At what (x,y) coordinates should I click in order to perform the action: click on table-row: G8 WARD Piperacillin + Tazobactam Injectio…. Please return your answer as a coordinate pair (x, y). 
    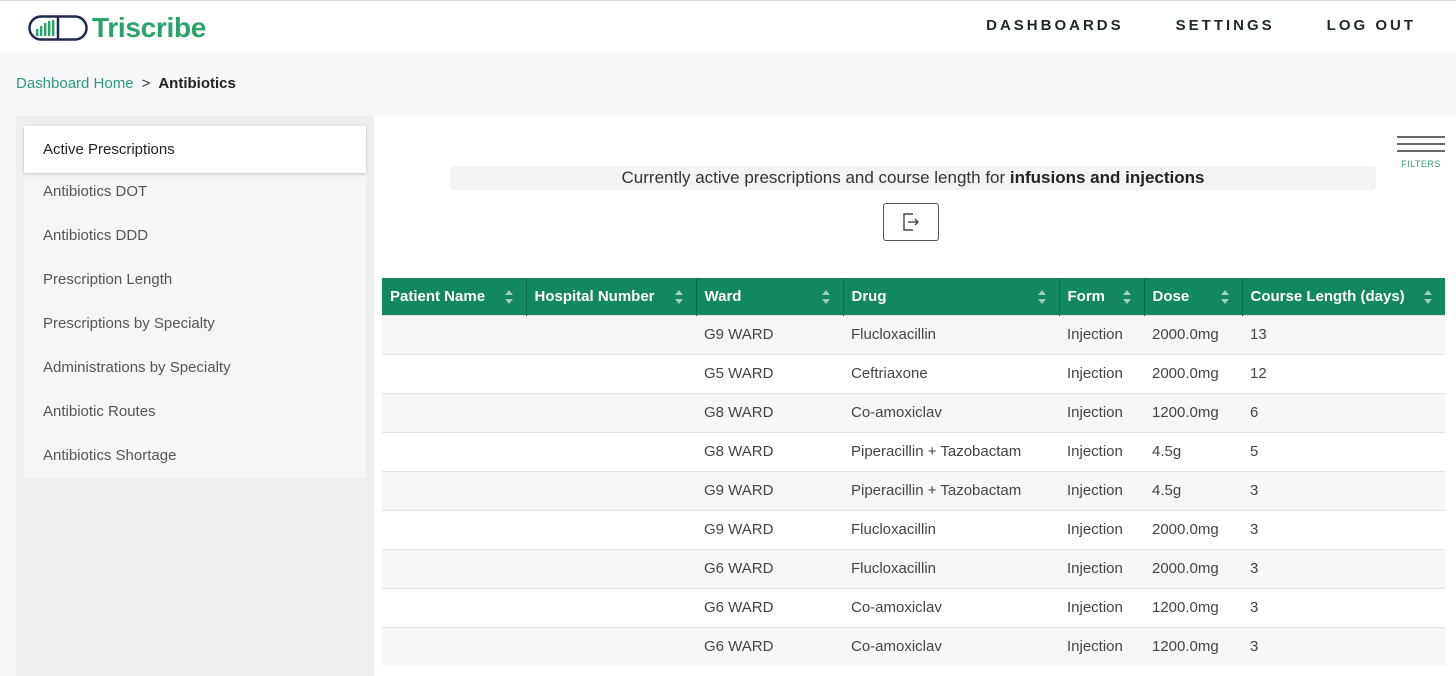
    Looking at the image, I should click on (913, 451).